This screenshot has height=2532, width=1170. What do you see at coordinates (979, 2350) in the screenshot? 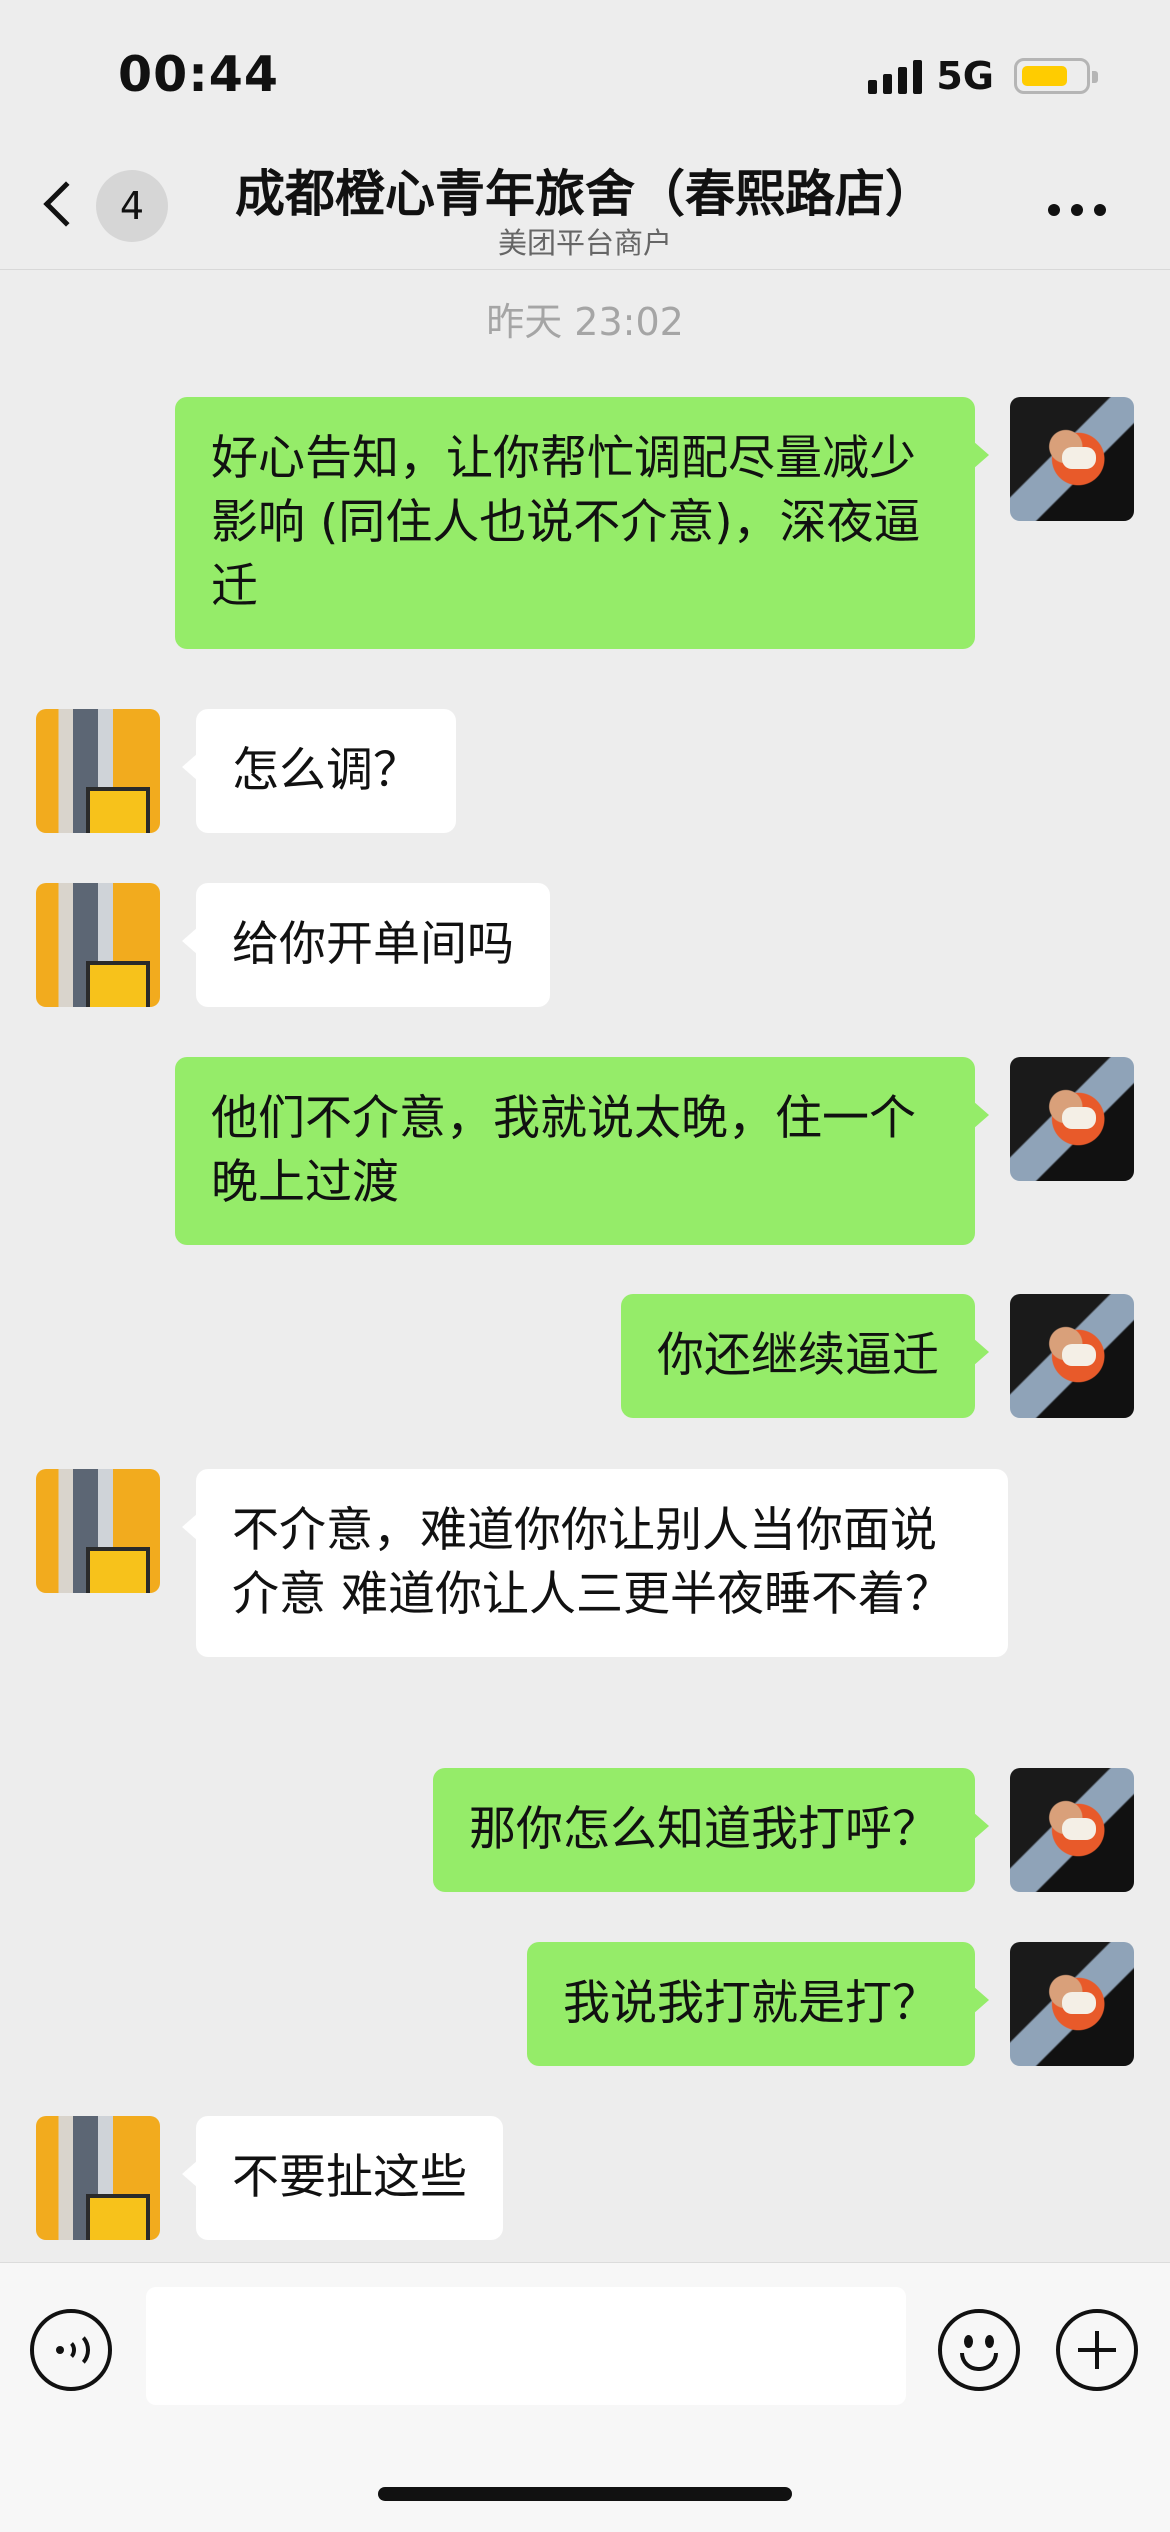
I see `emoji-button` at bounding box center [979, 2350].